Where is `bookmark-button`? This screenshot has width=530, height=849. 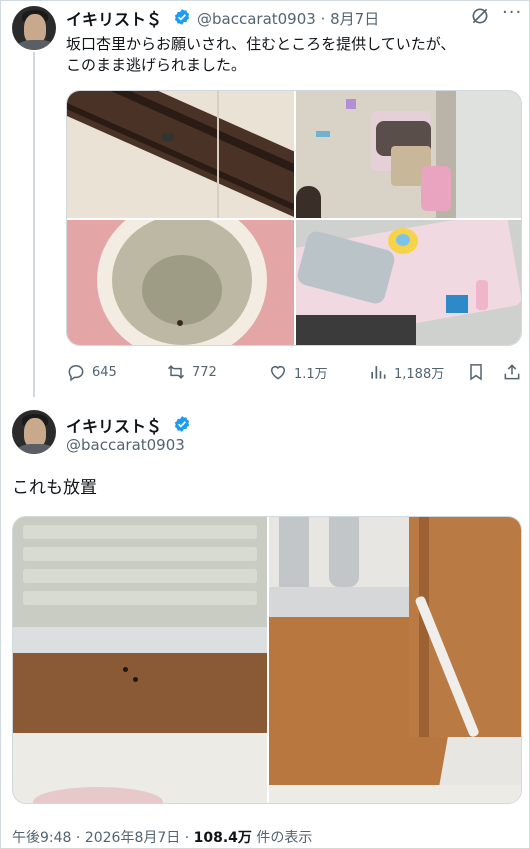 bookmark-button is located at coordinates (476, 372).